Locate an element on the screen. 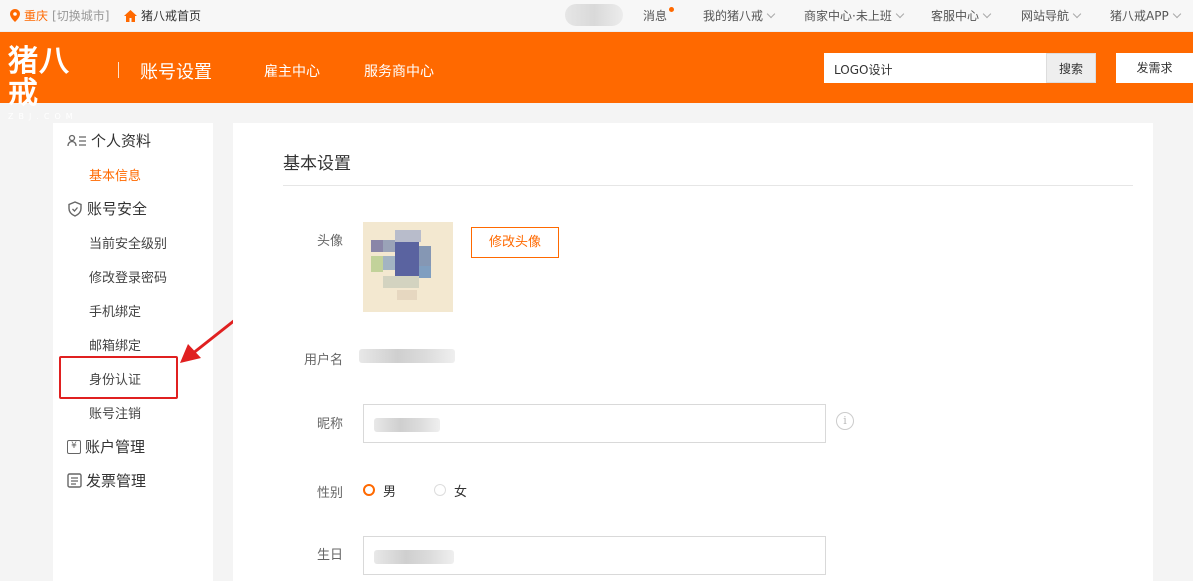 This screenshot has width=1193, height=581. user-avatar is located at coordinates (594, 15).